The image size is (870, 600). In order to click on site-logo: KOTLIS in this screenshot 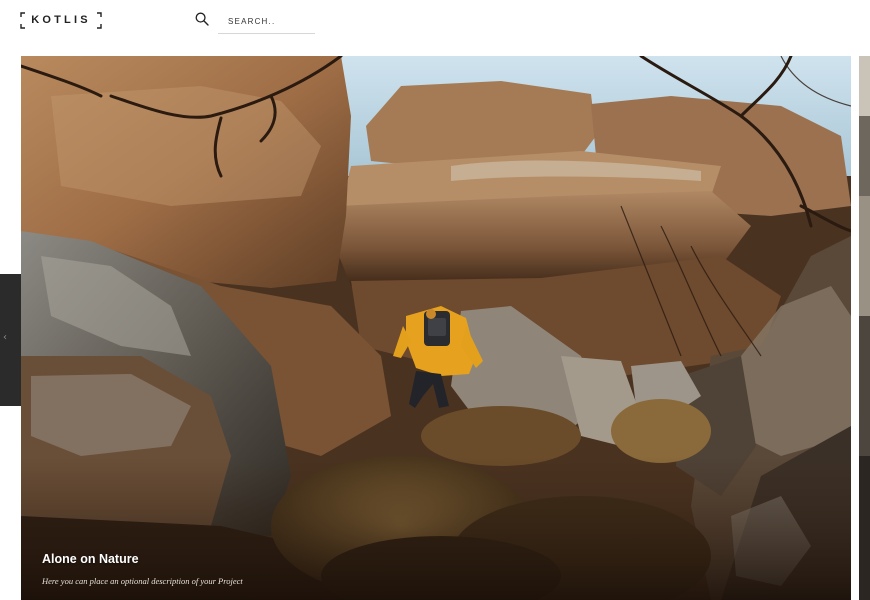, I will do `click(61, 20)`.